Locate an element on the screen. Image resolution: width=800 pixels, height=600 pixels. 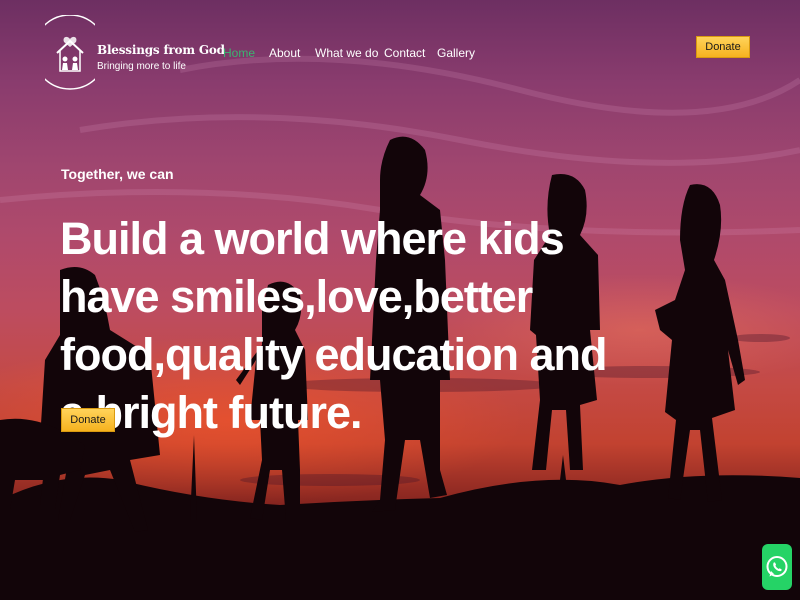
nav-item-home: Home is located at coordinates (239, 53).